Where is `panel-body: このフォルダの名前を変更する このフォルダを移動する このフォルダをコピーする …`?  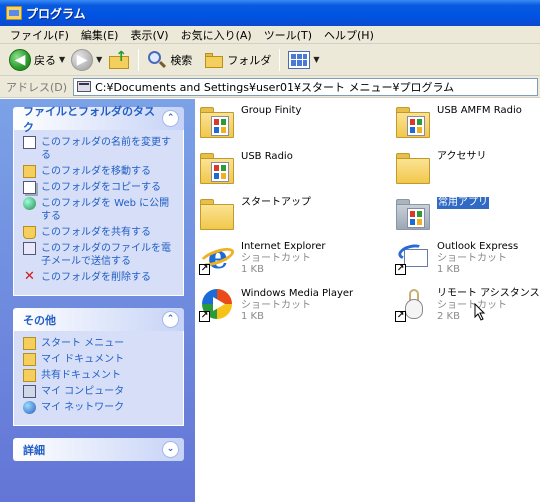
panel-body: このフォルダの名前を変更する このフォルダを移動する このフォルダをコピーする … is located at coordinates (98, 213).